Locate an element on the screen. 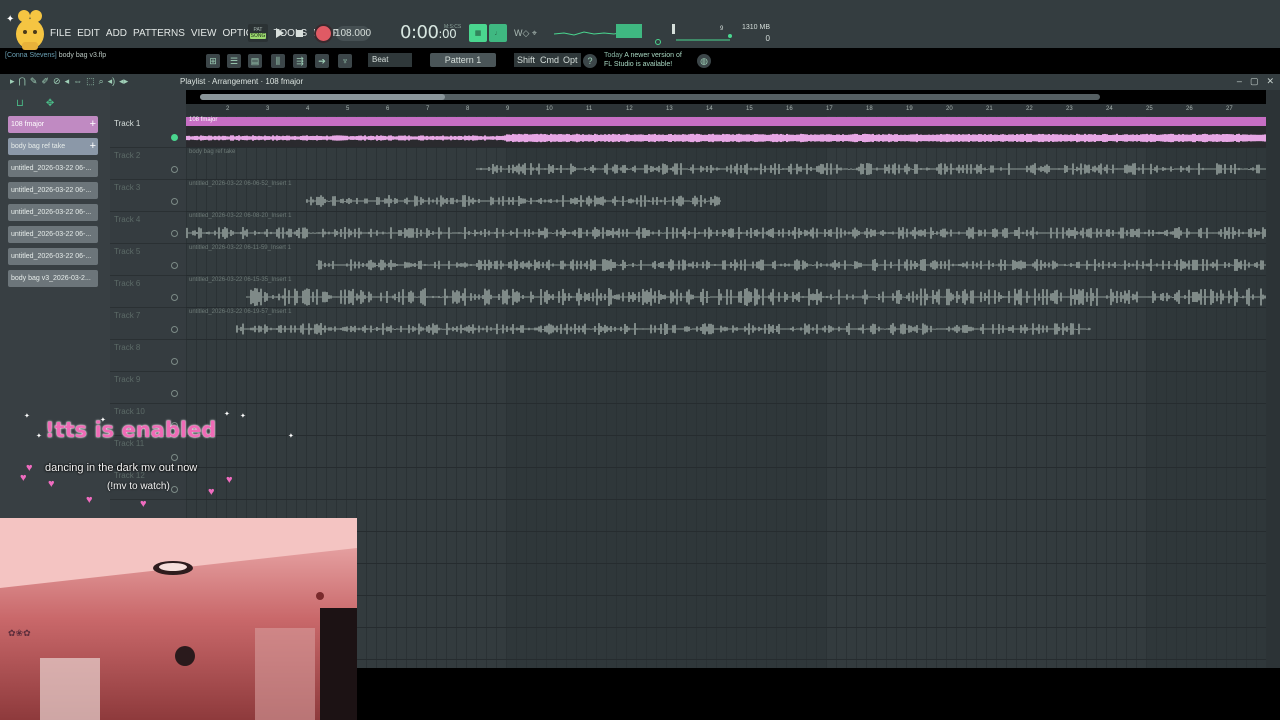 This screenshot has width=1280, height=720. pattern-select: Pattern 1 is located at coordinates (463, 60).